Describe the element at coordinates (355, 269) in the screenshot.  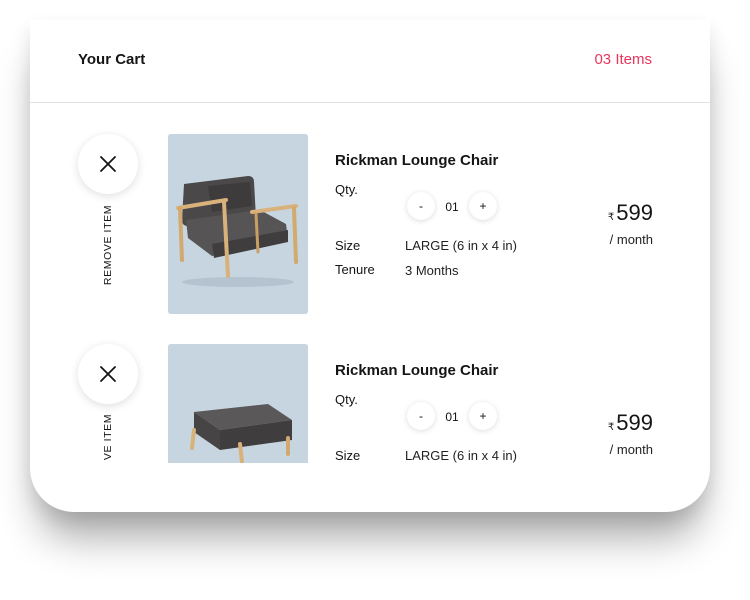
I see `tenure-label: Tenure` at that location.